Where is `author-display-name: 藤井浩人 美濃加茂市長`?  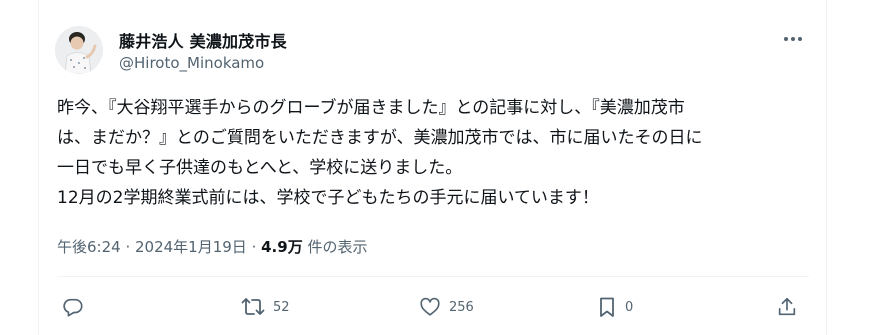
author-display-name: 藤井浩人 美濃加茂市長 is located at coordinates (203, 40).